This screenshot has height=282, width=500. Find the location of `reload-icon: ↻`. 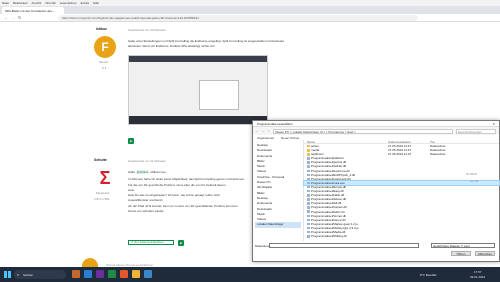

reload-icon: ↻ is located at coordinates (19, 17).